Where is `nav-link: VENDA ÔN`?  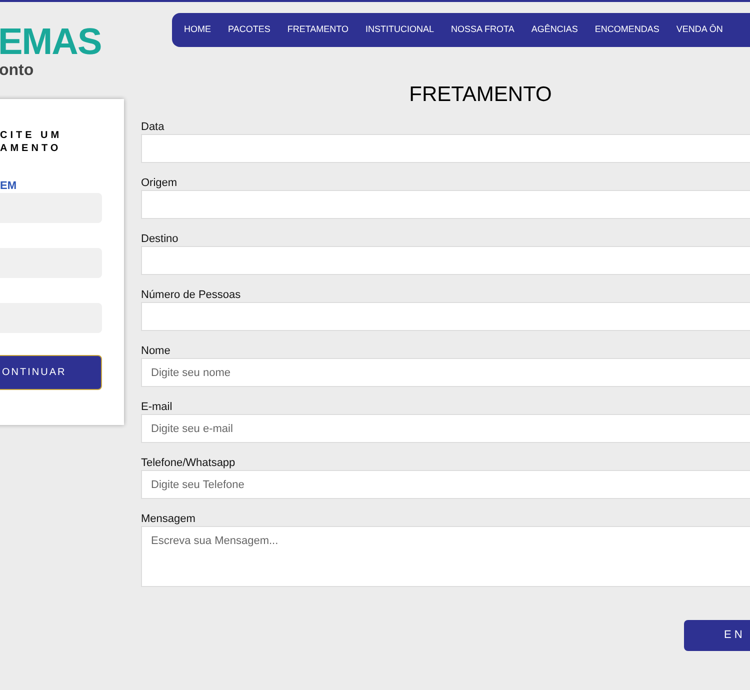
nav-link: VENDA ÔN is located at coordinates (699, 30).